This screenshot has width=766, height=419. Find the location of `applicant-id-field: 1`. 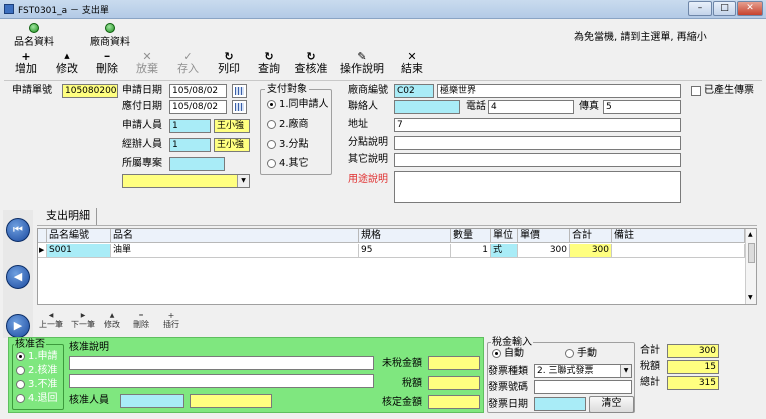

applicant-id-field: 1 is located at coordinates (190, 126).